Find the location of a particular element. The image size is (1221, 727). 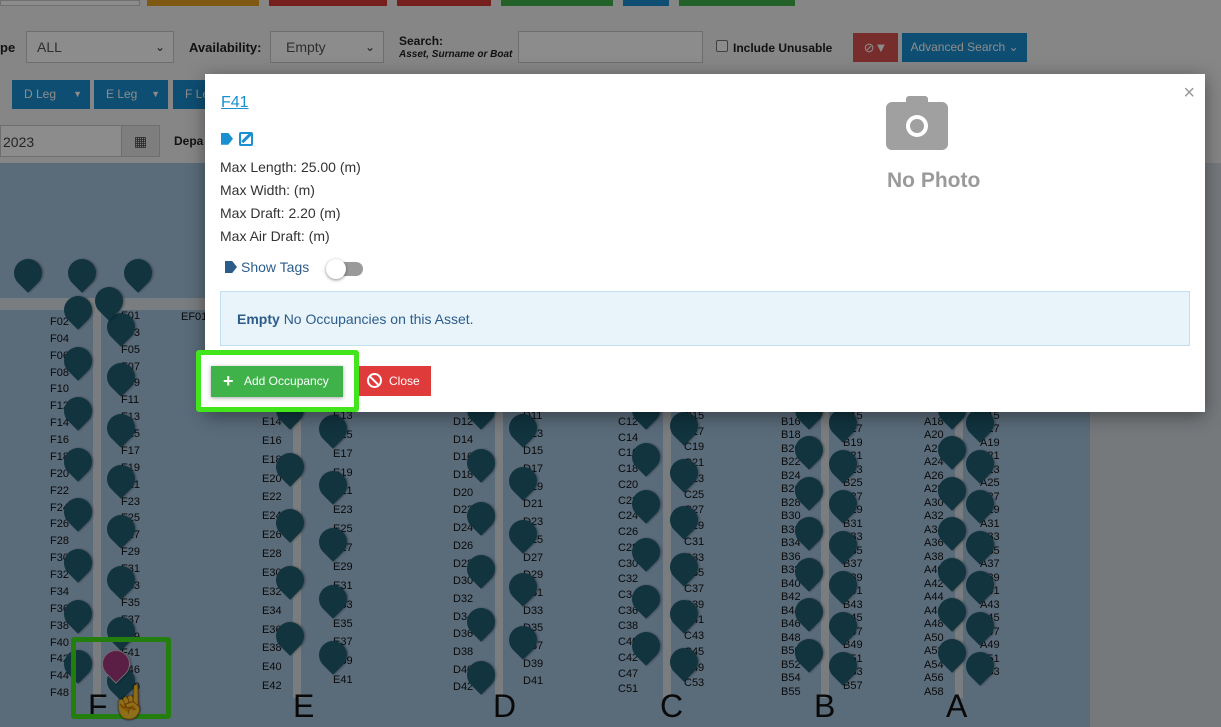

add-occupancy-label: Add Occupancy is located at coordinates (286, 381).